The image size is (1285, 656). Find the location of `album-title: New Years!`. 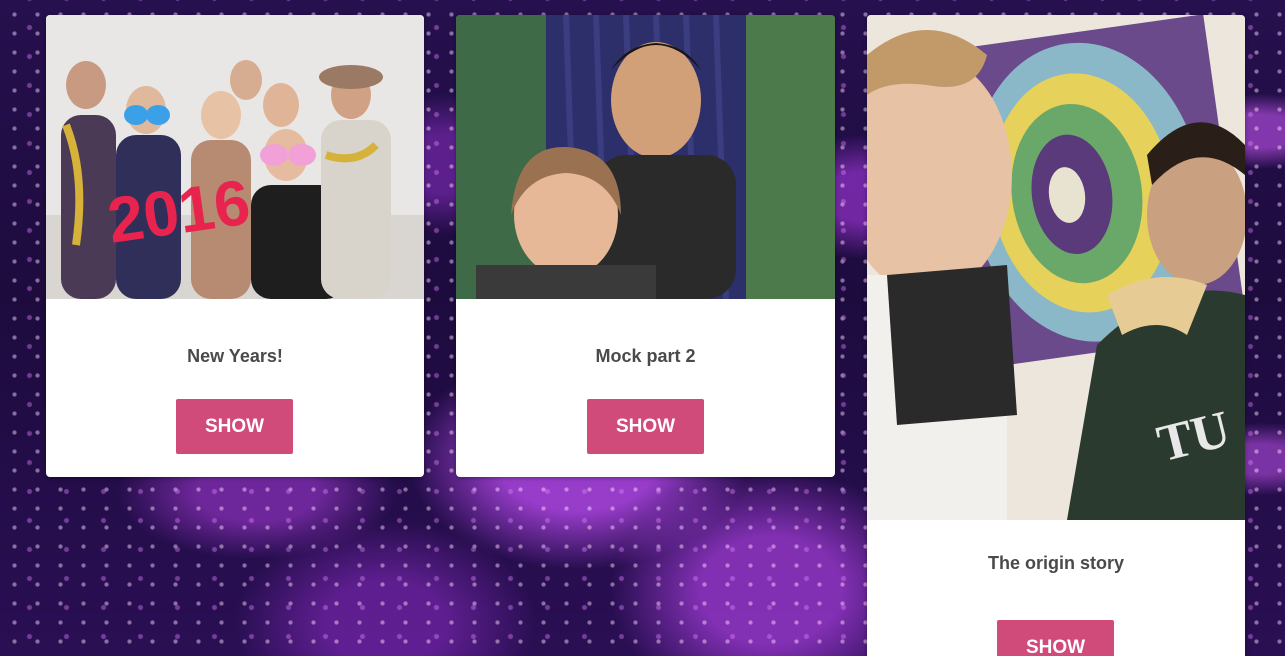

album-title: New Years! is located at coordinates (235, 356).